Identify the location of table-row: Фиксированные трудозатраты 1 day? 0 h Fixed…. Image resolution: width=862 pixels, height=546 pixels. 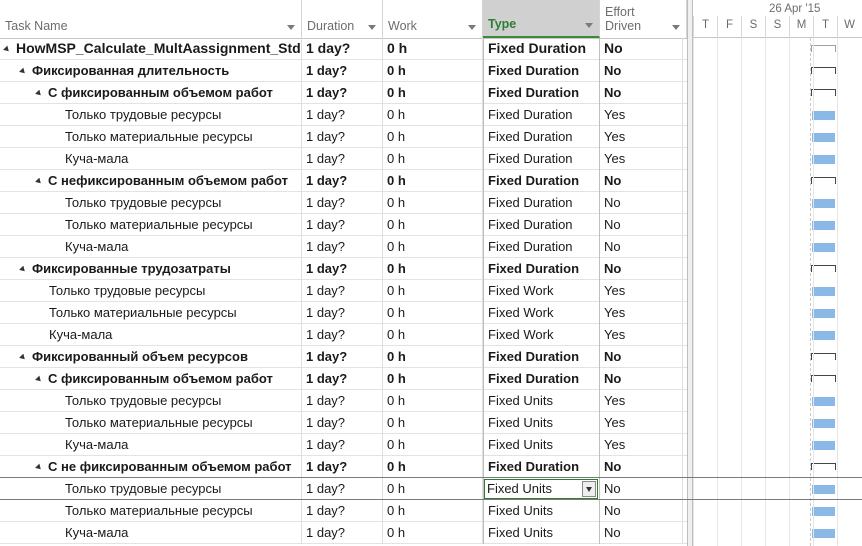
(343, 269).